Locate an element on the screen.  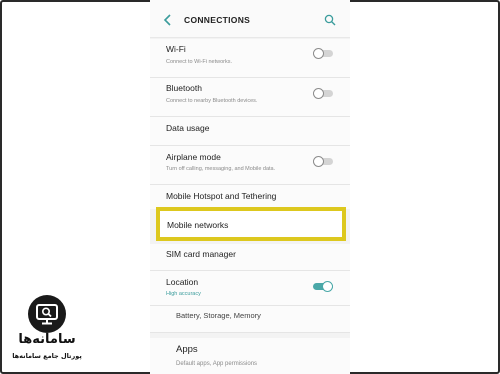
list-item-location: Location High accuracy is located at coordinates (250, 288).